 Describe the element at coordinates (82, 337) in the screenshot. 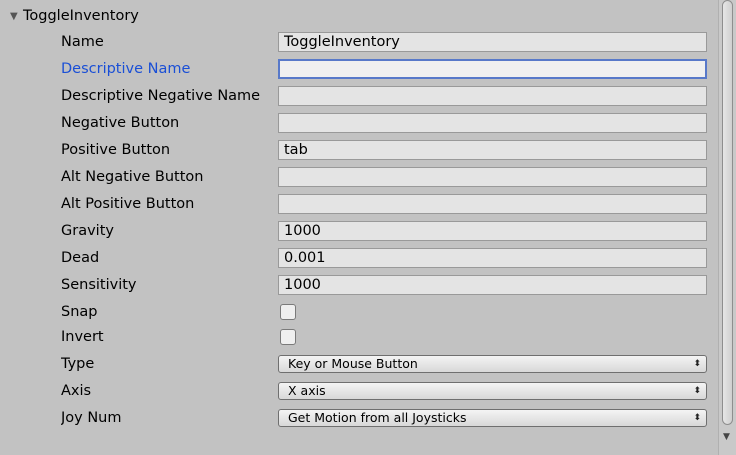

I see `invert-label: Invert` at that location.